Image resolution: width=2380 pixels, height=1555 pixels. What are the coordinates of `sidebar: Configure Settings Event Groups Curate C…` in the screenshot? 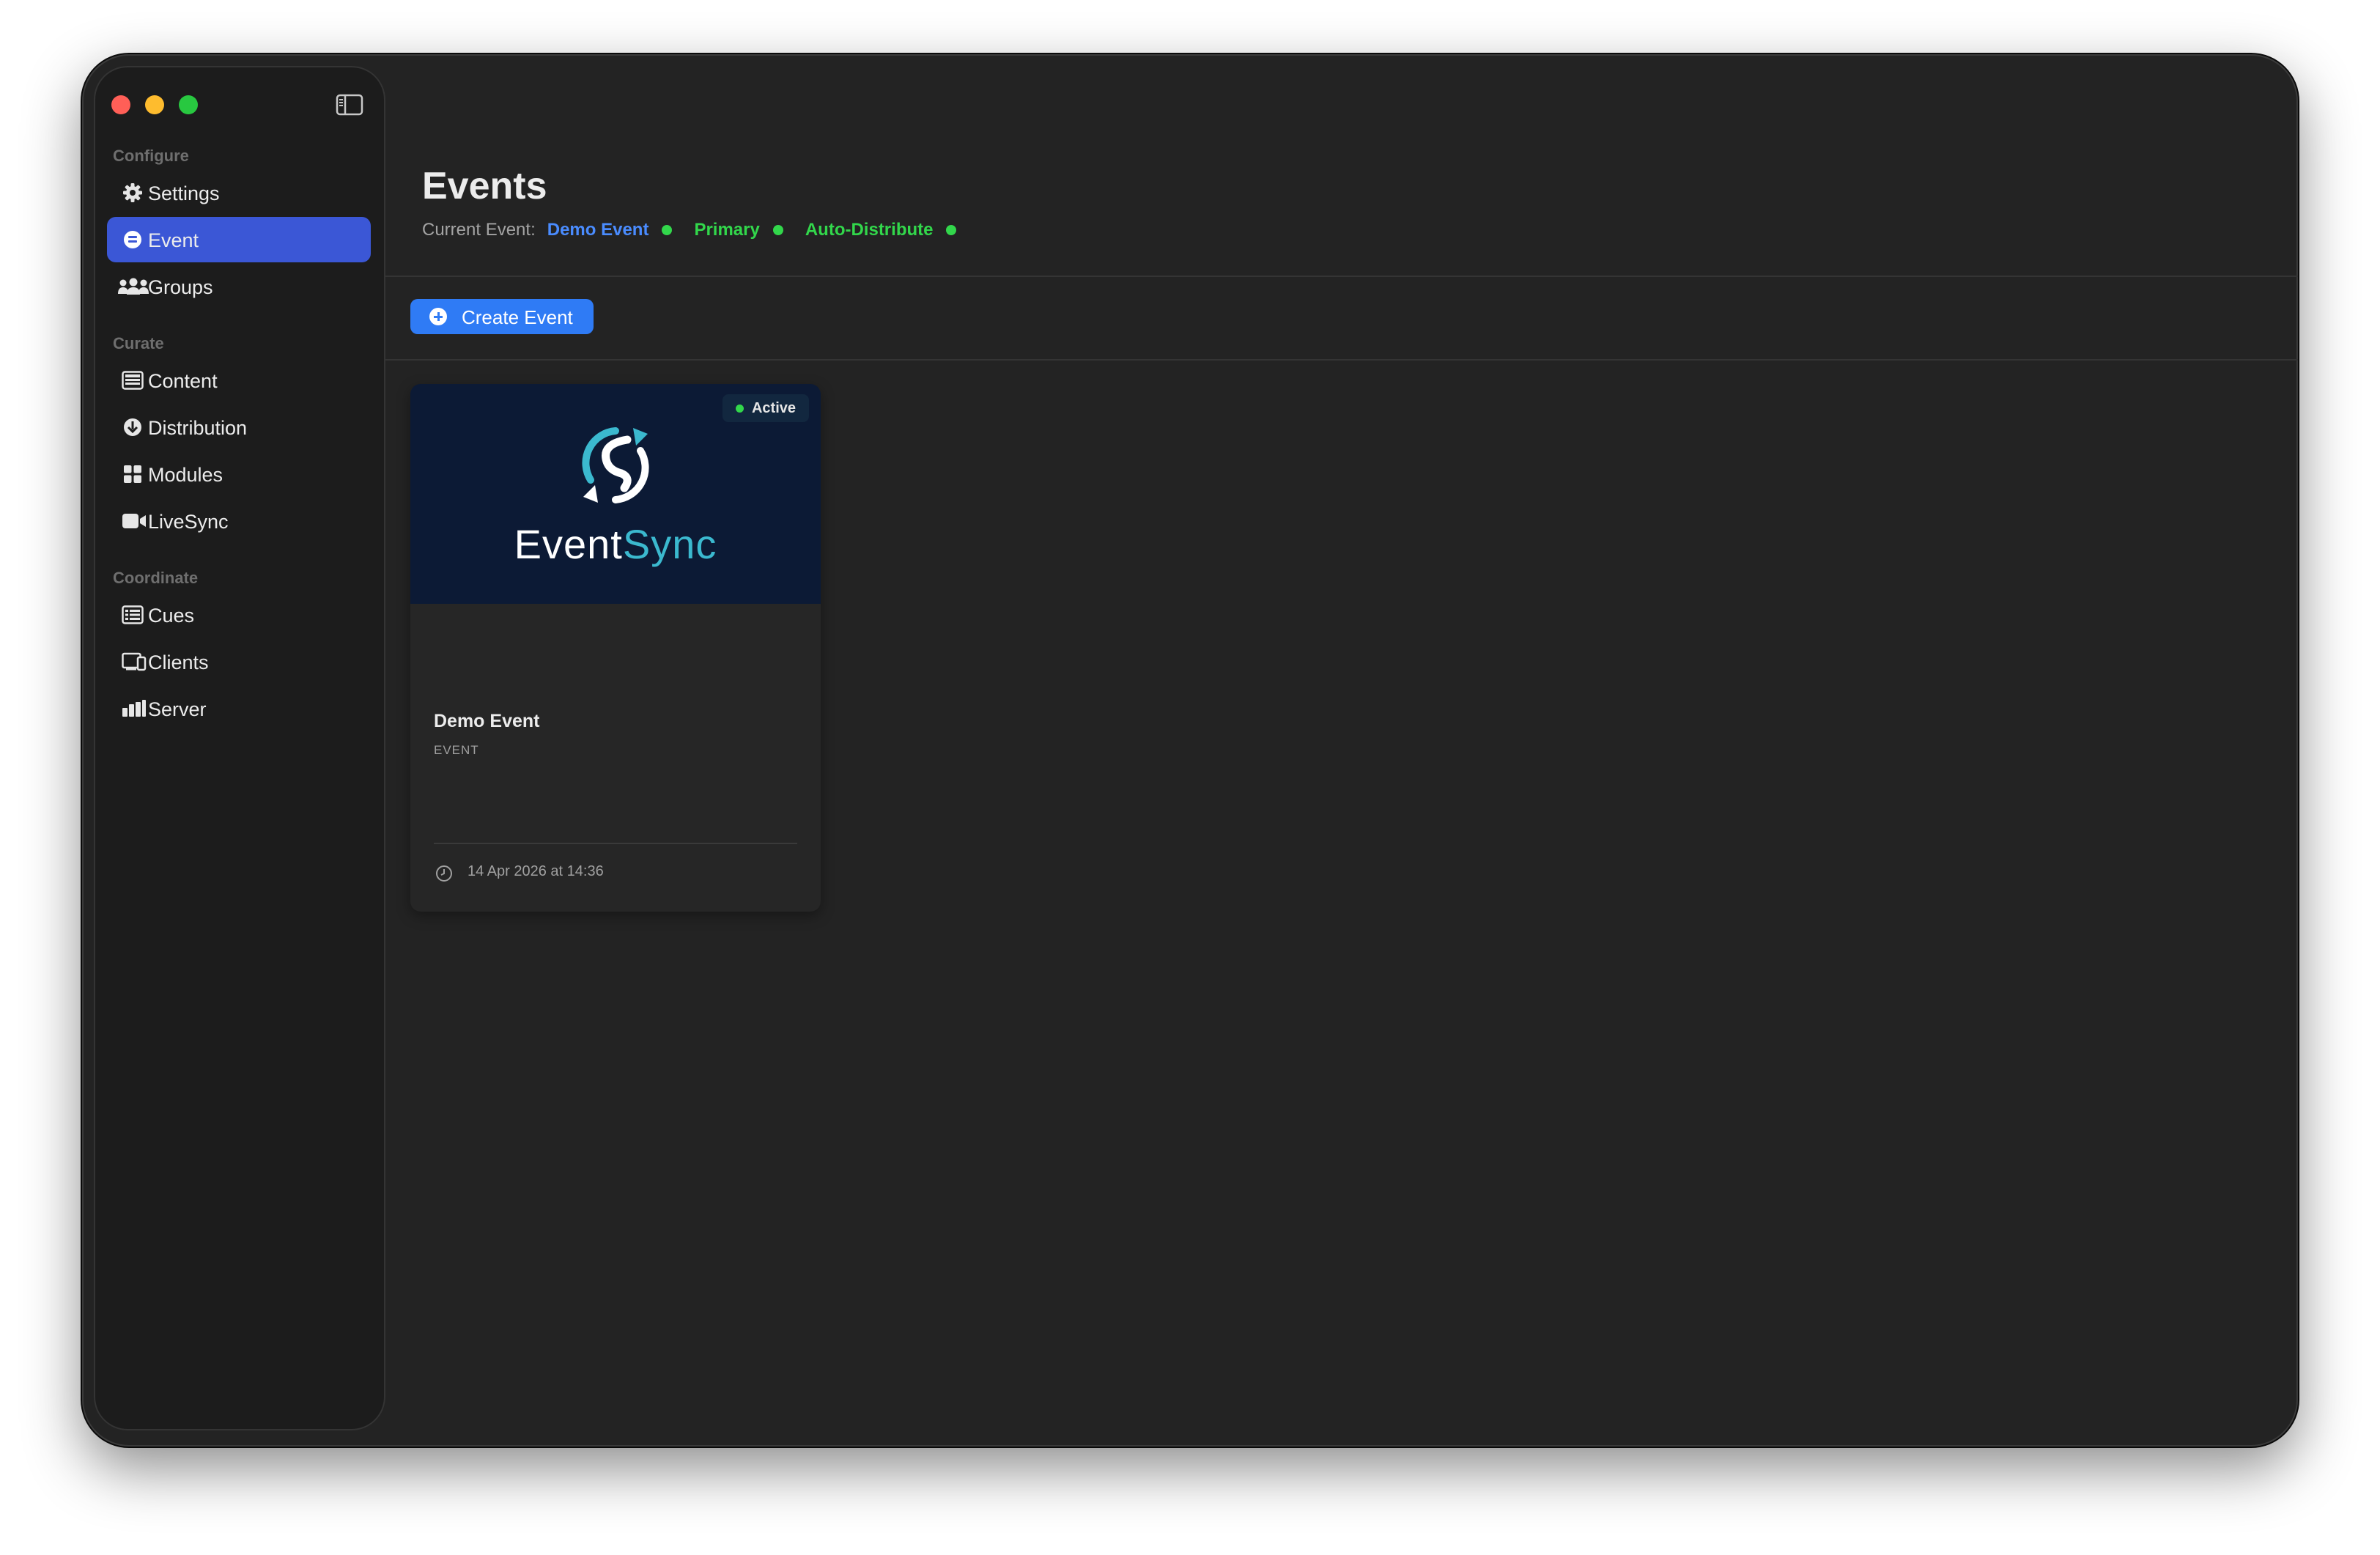 It's located at (239, 748).